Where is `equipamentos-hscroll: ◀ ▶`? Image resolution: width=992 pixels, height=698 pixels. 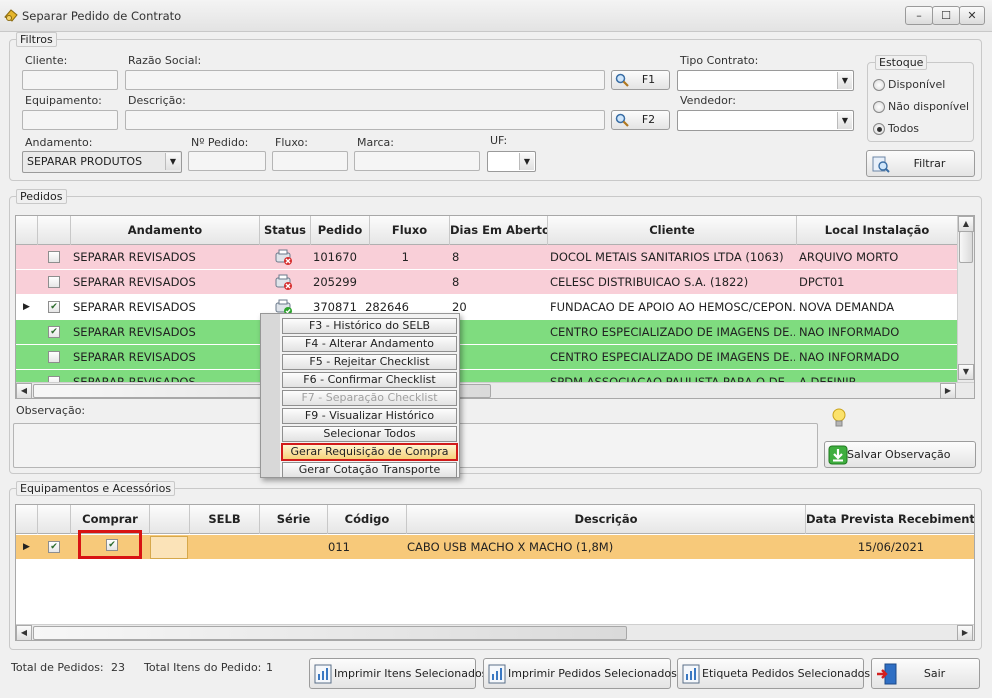
equipamentos-hscroll: ◀ ▶ is located at coordinates (495, 632).